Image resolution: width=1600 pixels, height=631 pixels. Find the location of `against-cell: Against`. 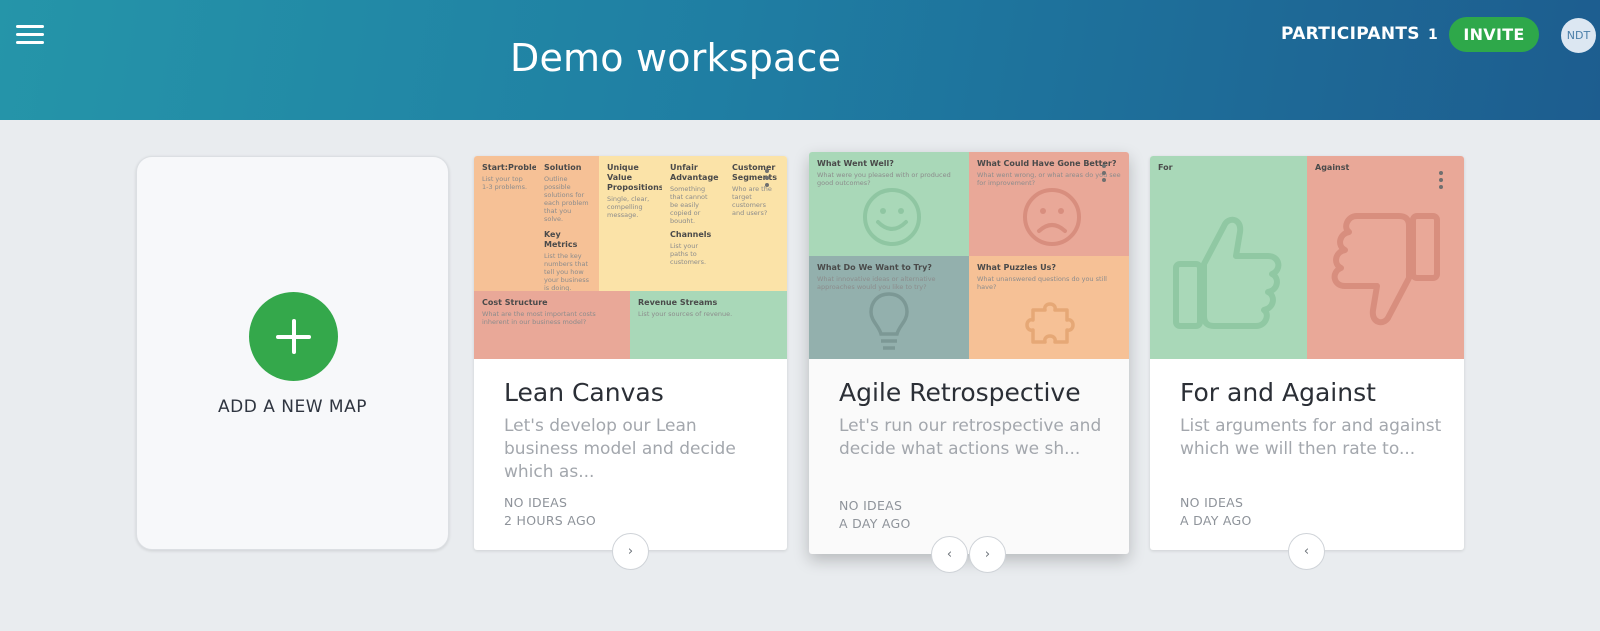

against-cell: Against is located at coordinates (1385, 257).